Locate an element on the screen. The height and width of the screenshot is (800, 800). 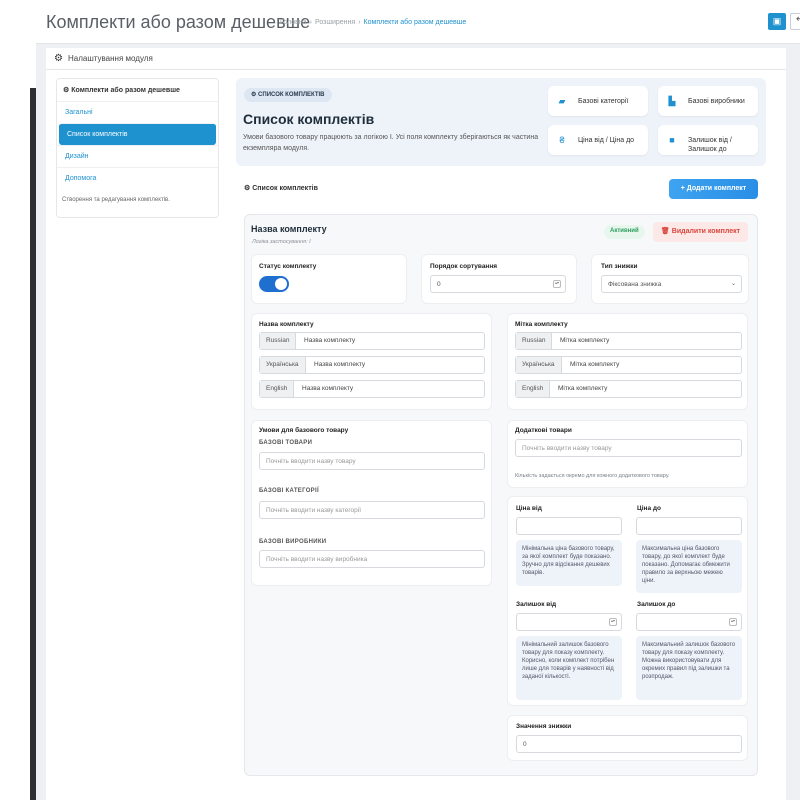
base-products-label: БАЗОВІ ТОВАРИ is located at coordinates (286, 443).